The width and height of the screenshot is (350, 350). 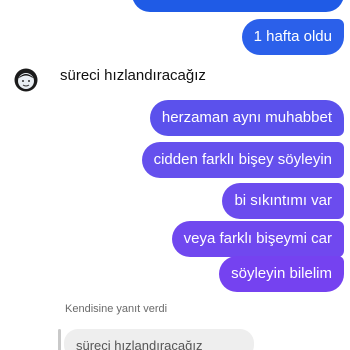 I want to click on sent-message-bubble: 1 hafta oldu, so click(x=292, y=37).